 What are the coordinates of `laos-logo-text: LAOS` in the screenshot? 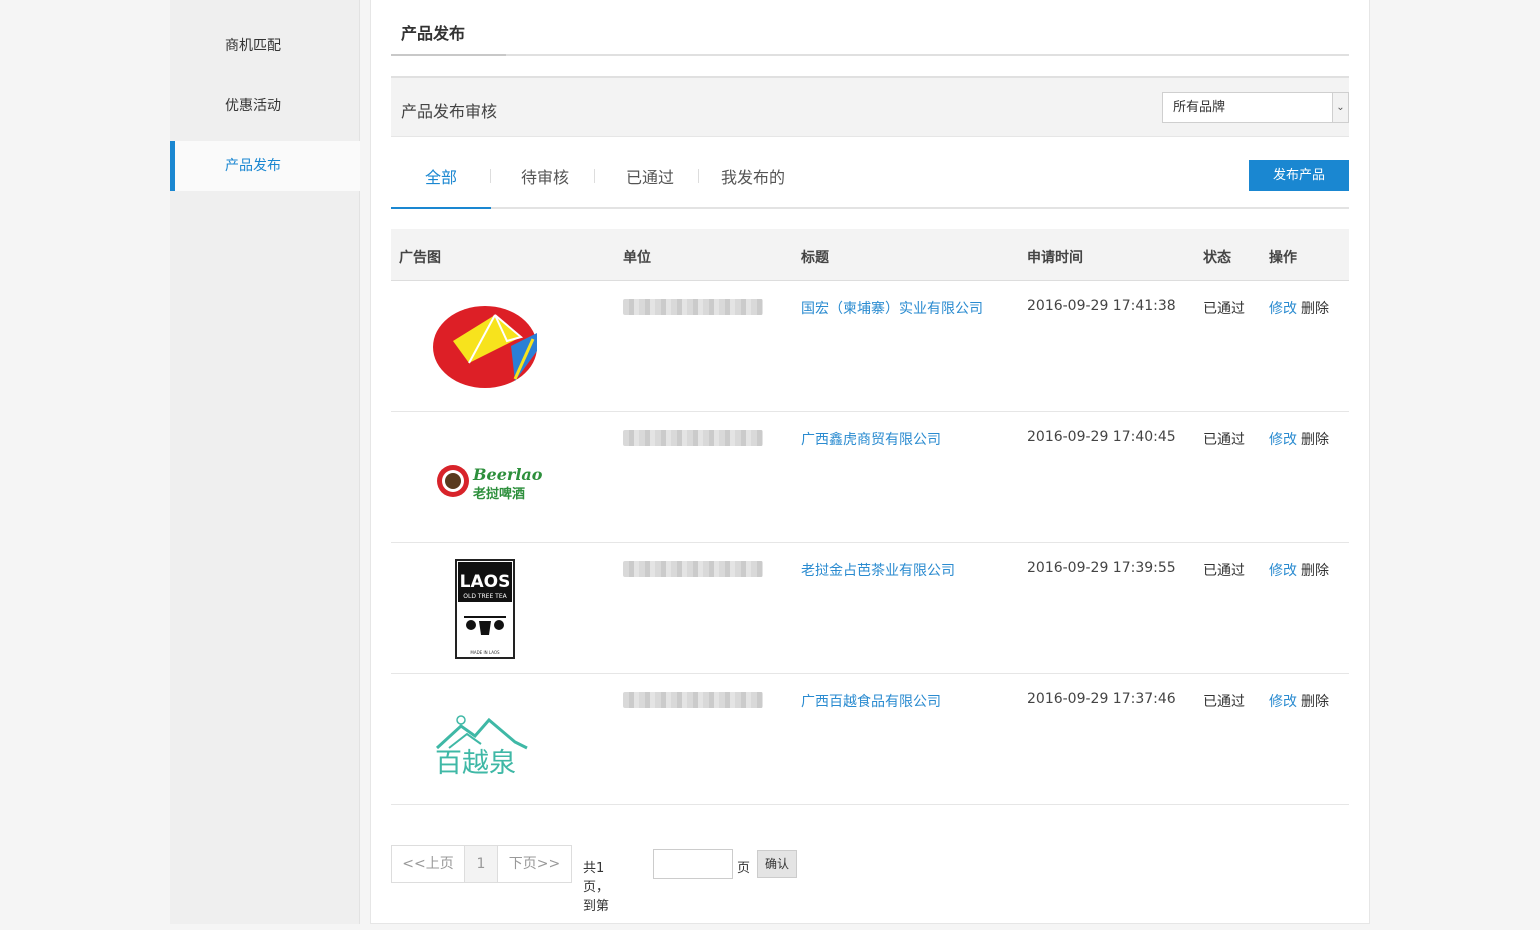 It's located at (485, 582).